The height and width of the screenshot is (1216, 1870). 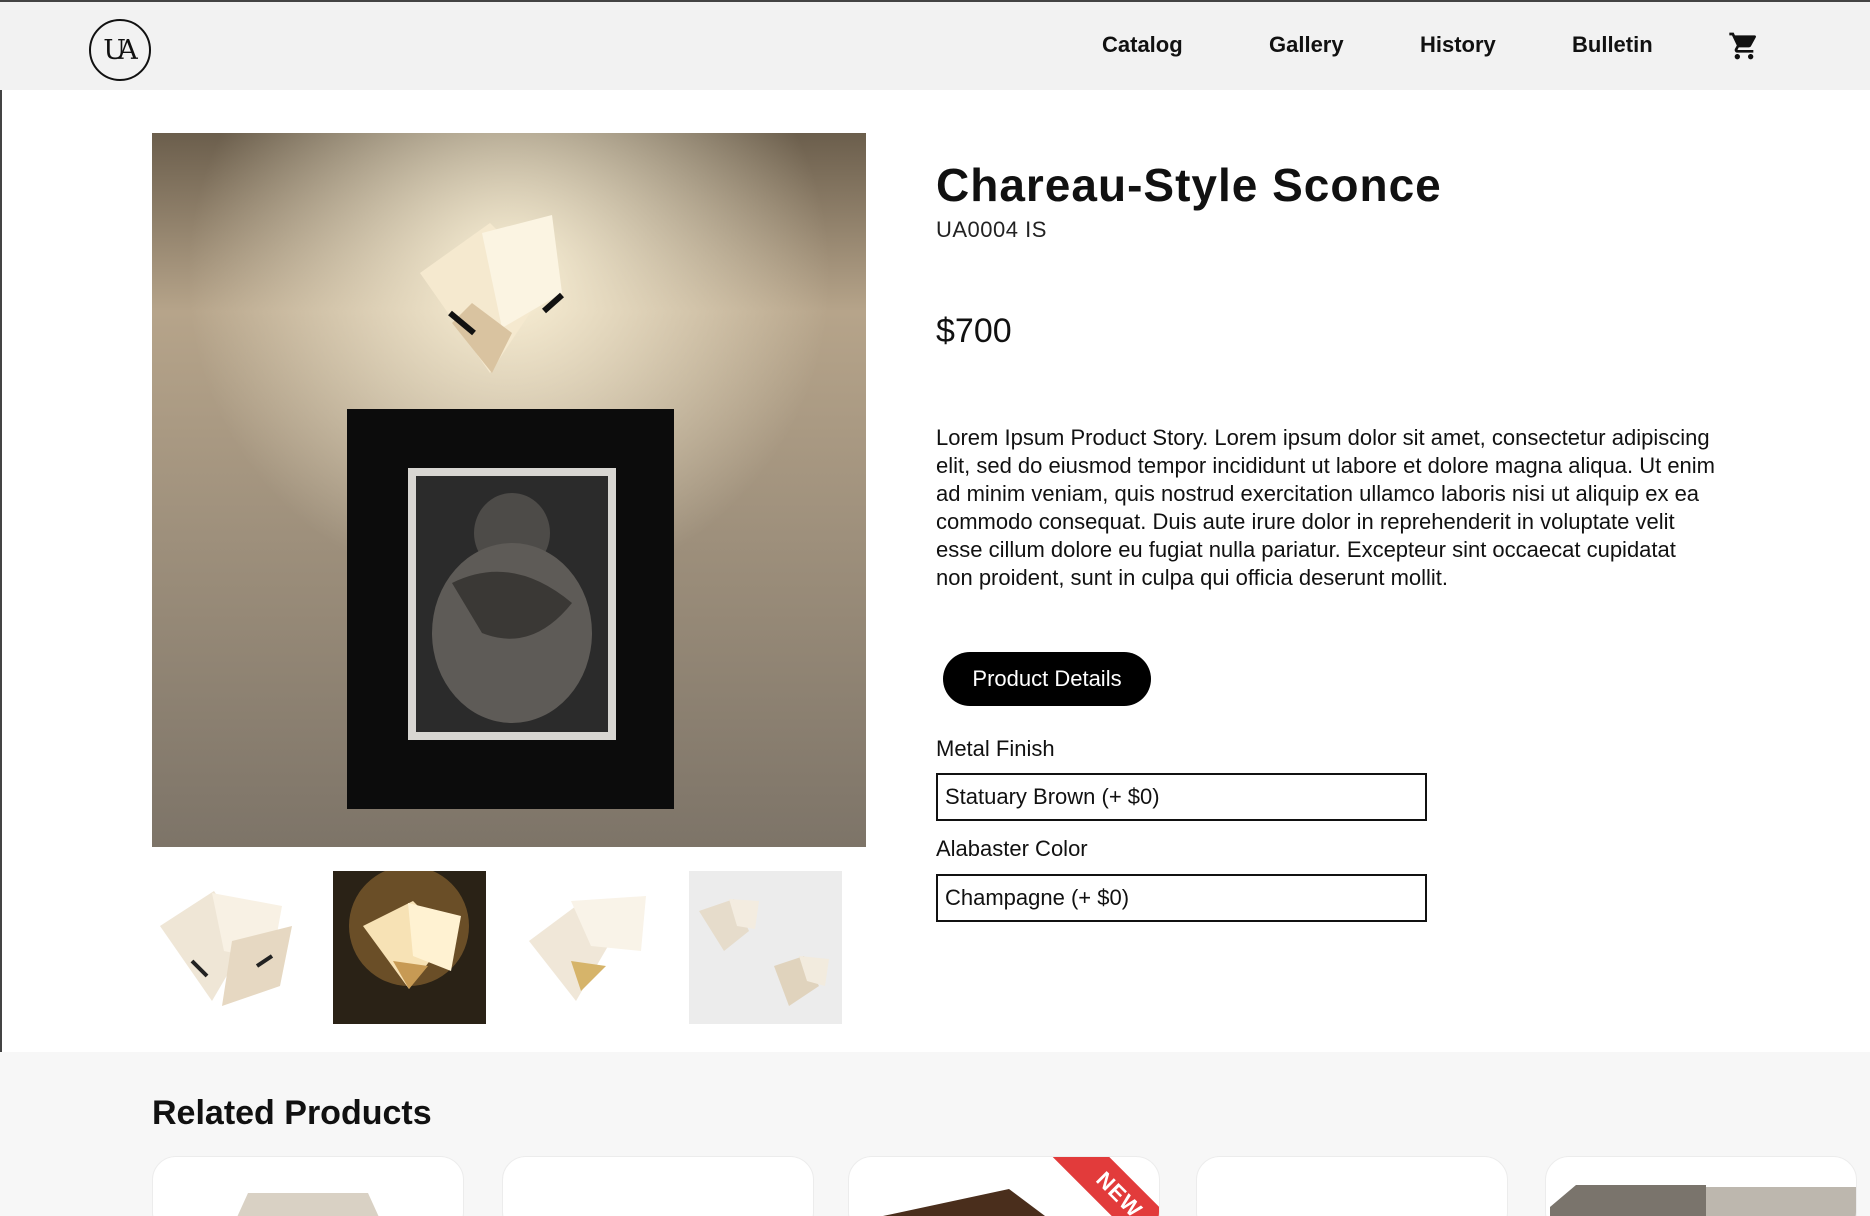 I want to click on nav-bulletin: Bulletin, so click(x=1612, y=47).